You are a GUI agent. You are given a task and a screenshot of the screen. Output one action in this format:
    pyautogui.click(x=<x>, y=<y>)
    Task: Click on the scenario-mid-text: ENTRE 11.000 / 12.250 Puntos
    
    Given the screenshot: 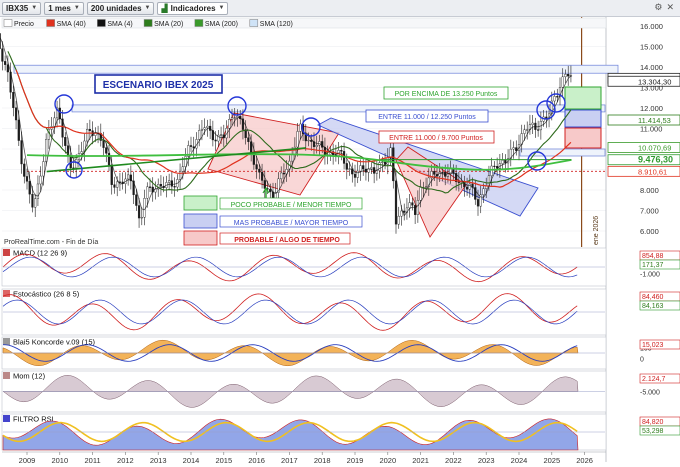 What is the action you would take?
    pyautogui.click(x=427, y=117)
    